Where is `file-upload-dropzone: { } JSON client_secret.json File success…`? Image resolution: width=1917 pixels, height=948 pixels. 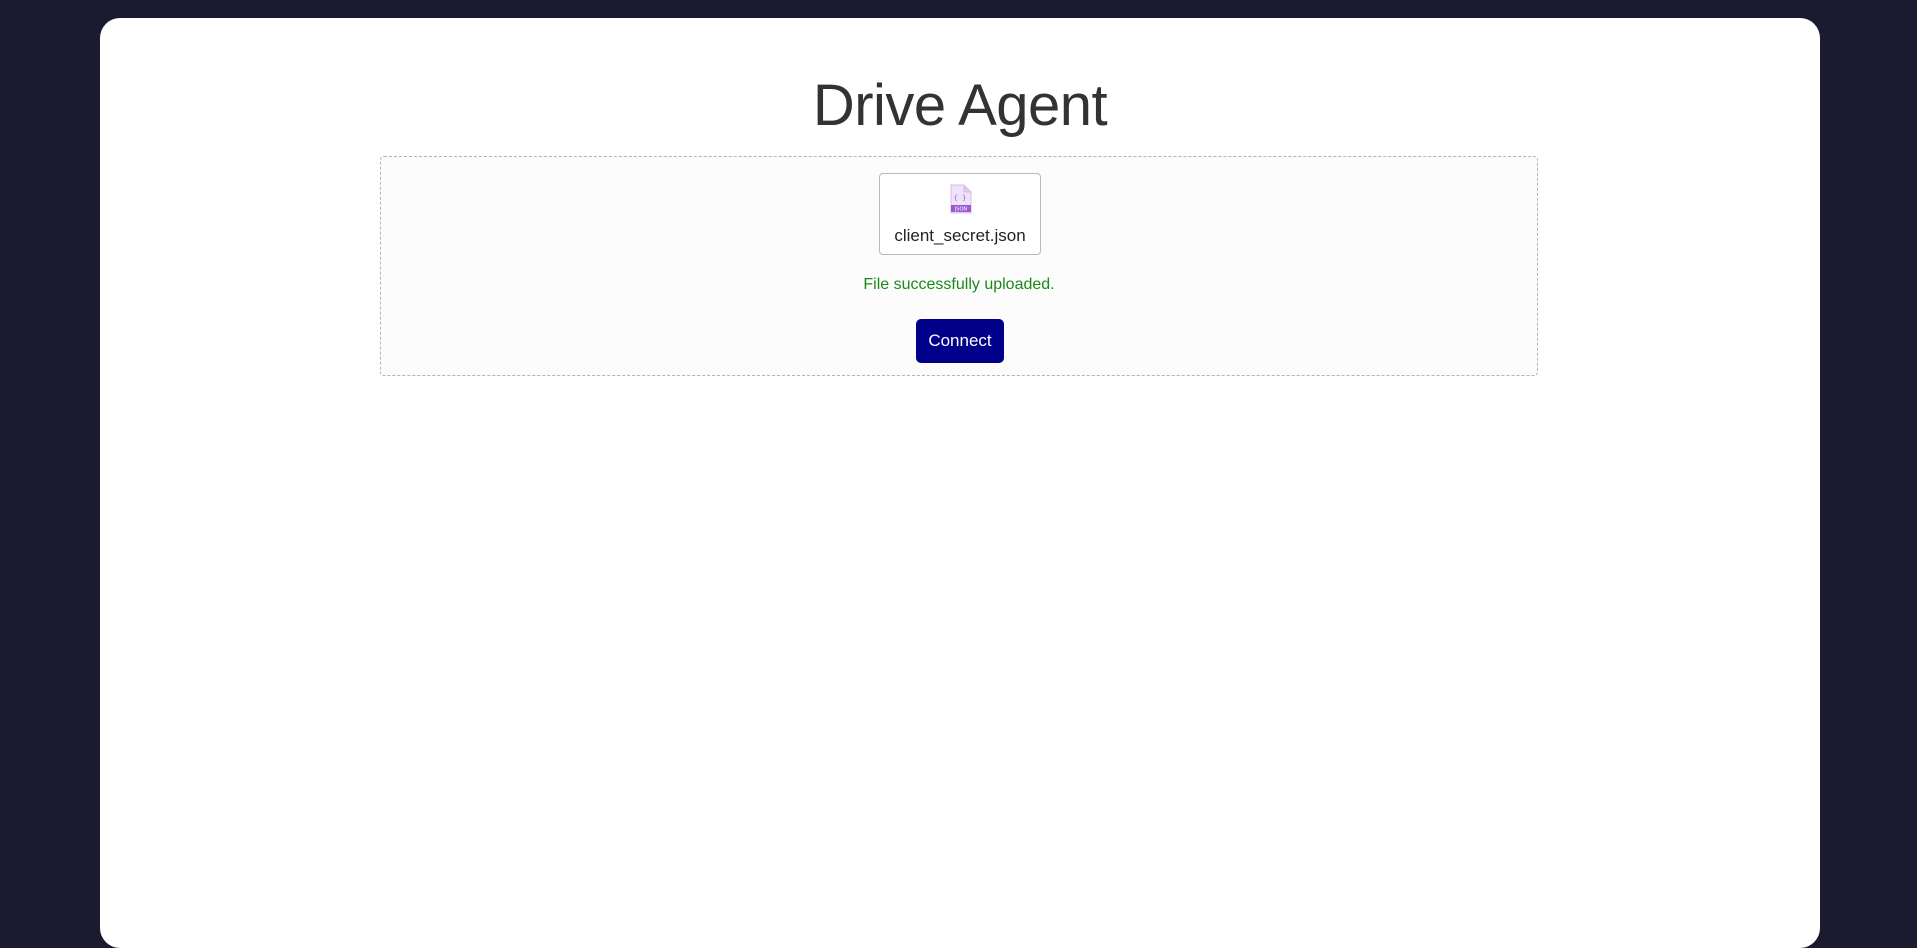 file-upload-dropzone: { } JSON client_secret.json File success… is located at coordinates (959, 266).